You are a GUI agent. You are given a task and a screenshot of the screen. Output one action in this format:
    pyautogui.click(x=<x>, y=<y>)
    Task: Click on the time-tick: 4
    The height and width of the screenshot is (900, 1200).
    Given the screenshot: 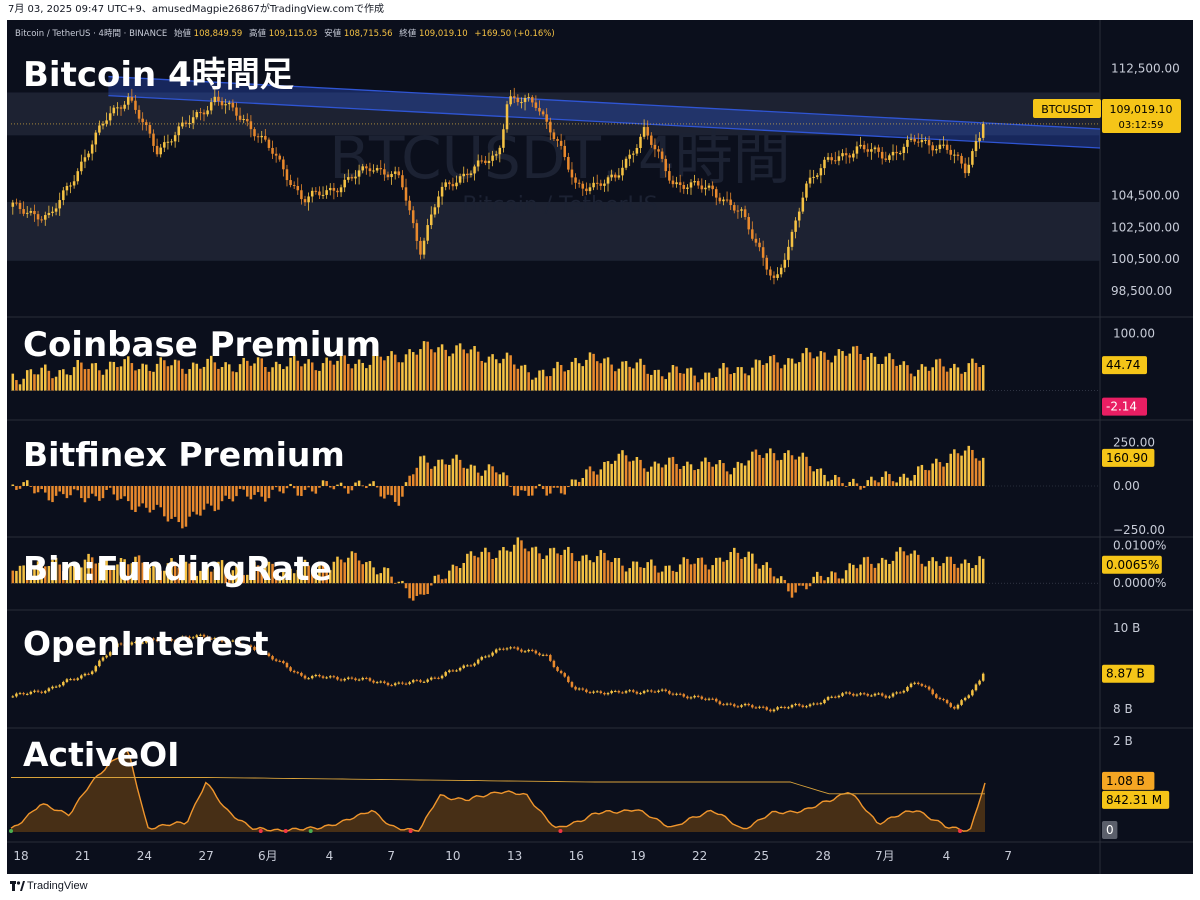 What is the action you would take?
    pyautogui.click(x=330, y=856)
    